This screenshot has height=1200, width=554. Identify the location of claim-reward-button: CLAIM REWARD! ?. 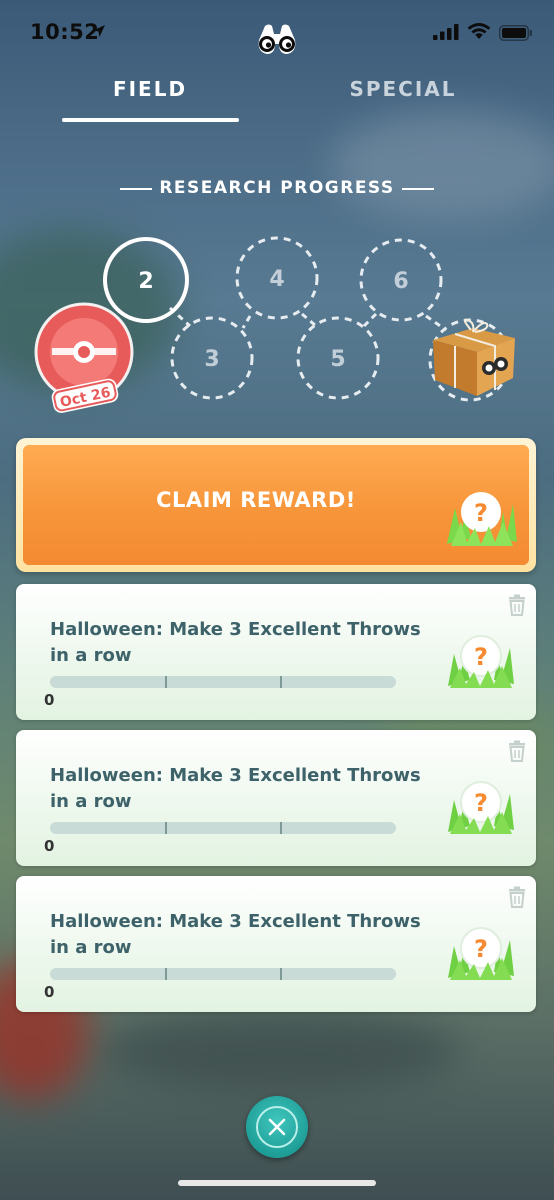
(276, 505).